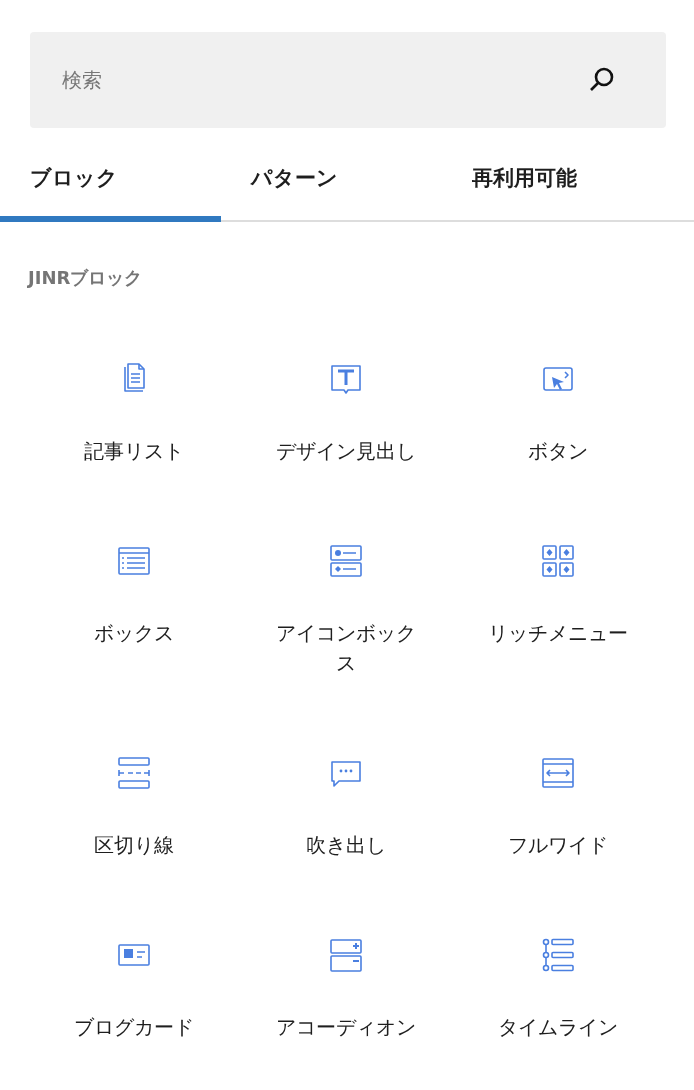 The image size is (694, 1090). What do you see at coordinates (346, 1027) in the screenshot?
I see `block-label: アコーディオン` at bounding box center [346, 1027].